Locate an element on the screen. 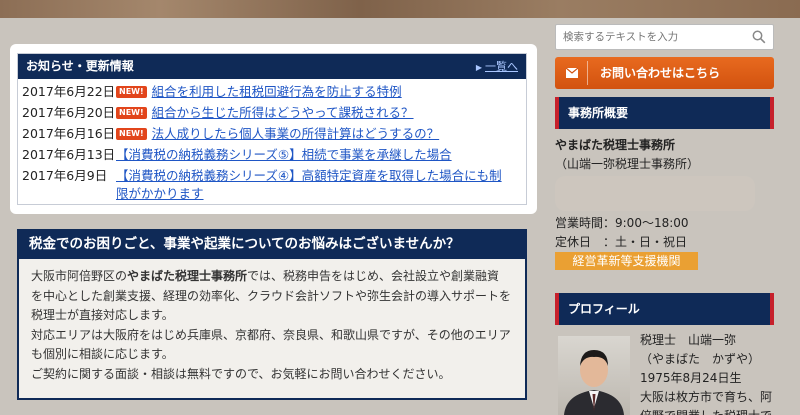 The width and height of the screenshot is (800, 415). news-date: 2017年6月22日 is located at coordinates (69, 91).